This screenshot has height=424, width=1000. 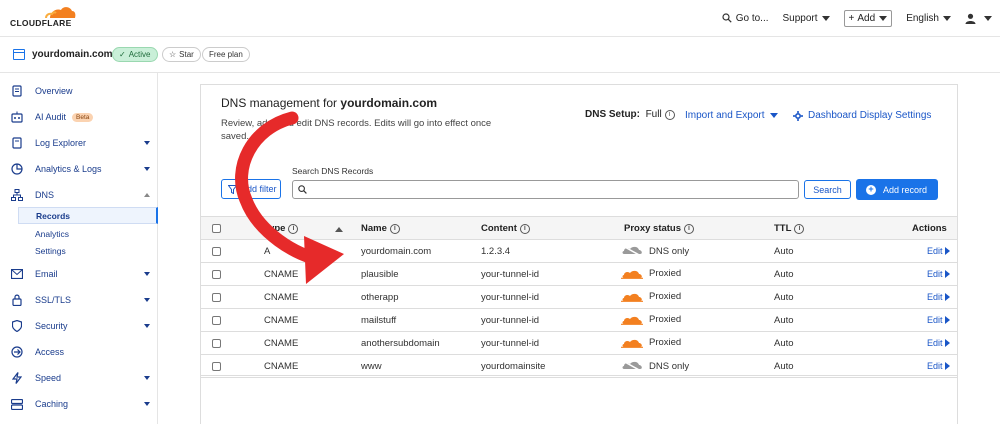 I want to click on star-button: ☆ Star, so click(x=181, y=54).